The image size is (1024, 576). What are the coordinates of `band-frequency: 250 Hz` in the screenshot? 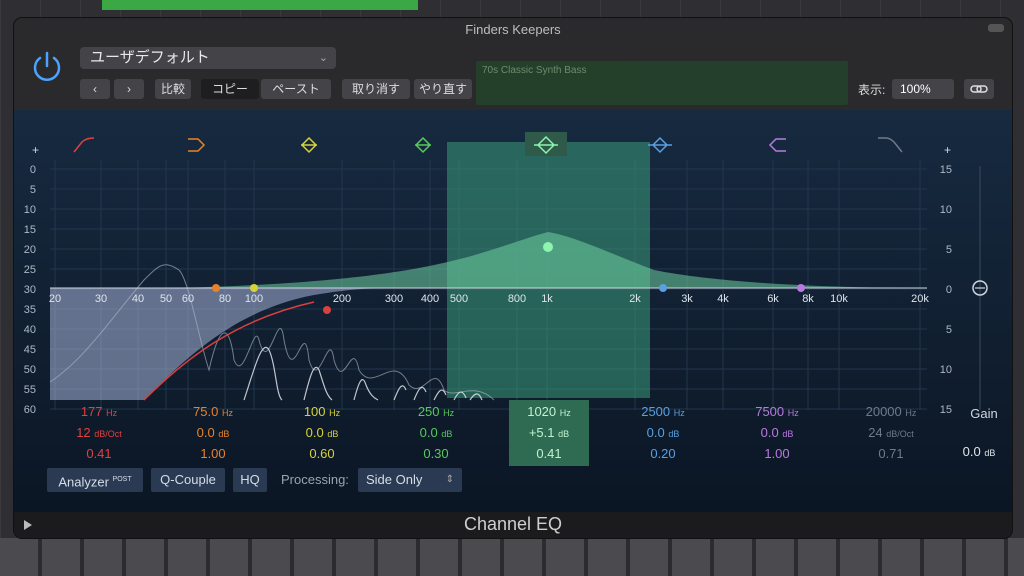 It's located at (436, 412).